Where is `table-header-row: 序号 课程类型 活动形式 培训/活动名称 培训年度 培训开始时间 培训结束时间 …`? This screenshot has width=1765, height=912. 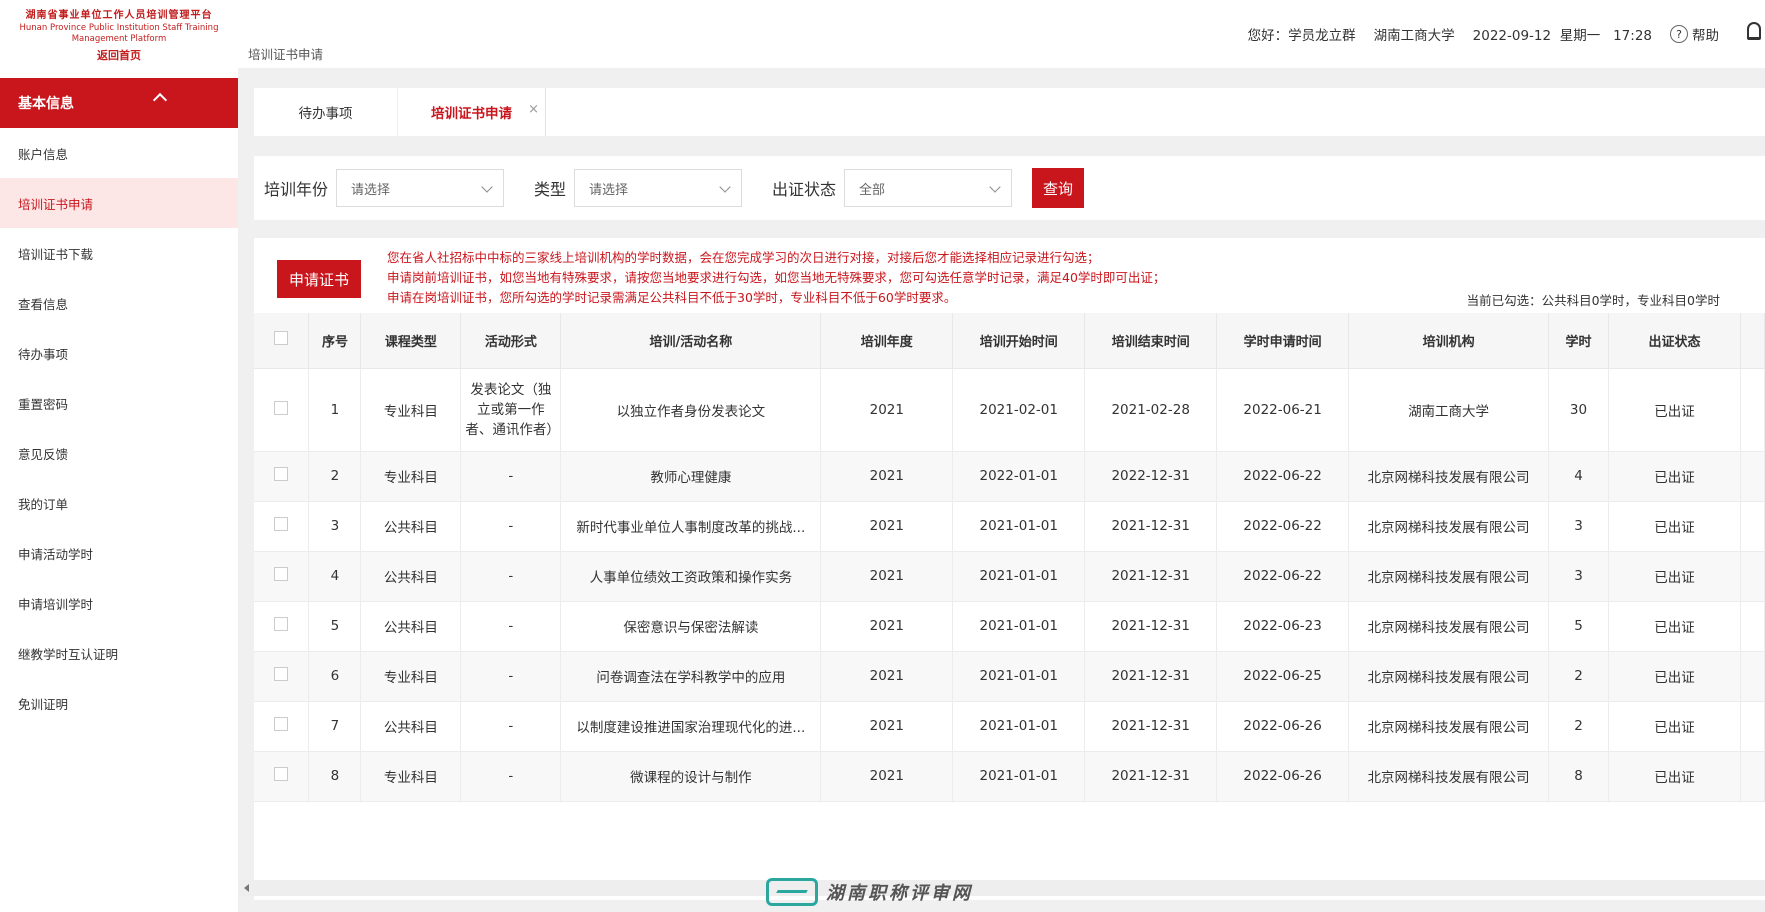
table-header-row: 序号 课程类型 活动形式 培训/活动名称 培训年度 培训开始时间 培训结束时间 … is located at coordinates (1009, 341).